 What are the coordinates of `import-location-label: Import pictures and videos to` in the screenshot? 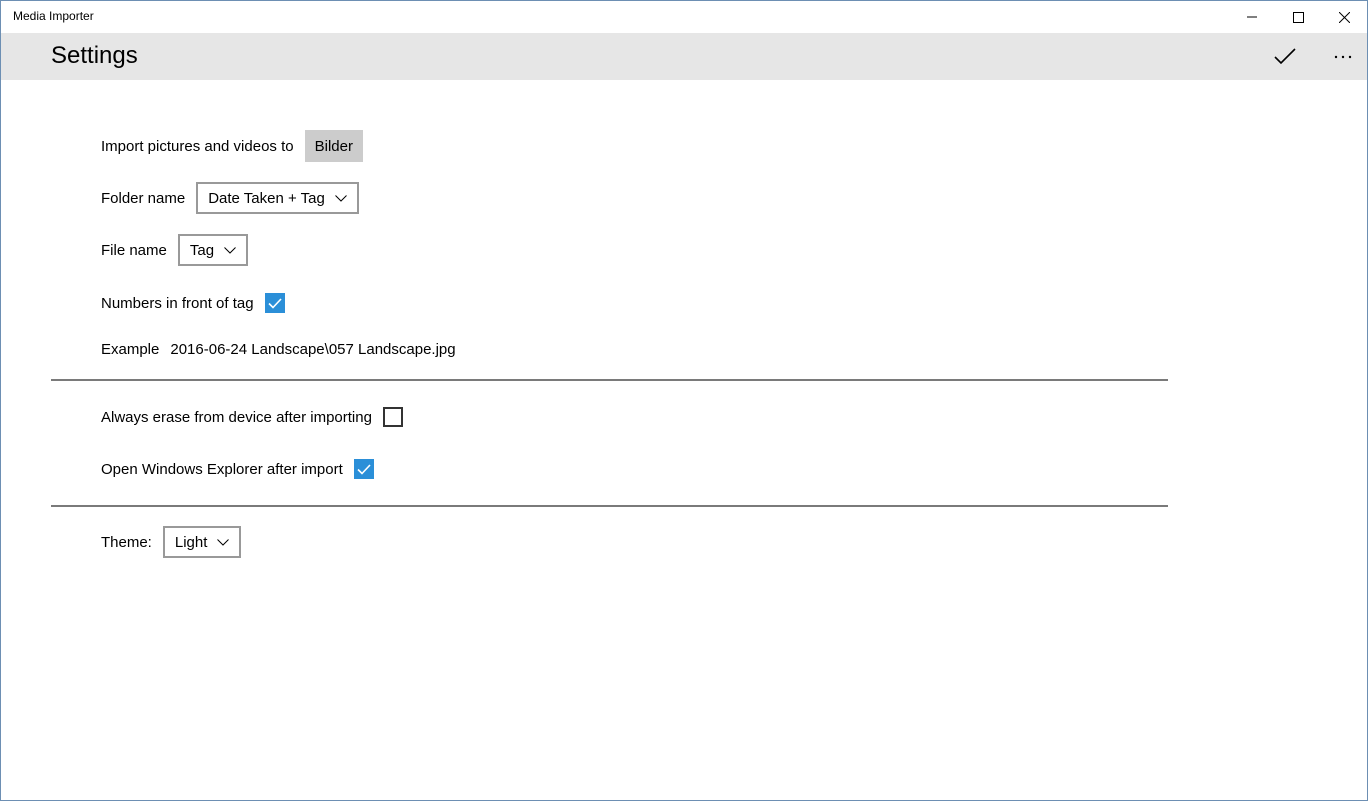 It's located at (197, 146).